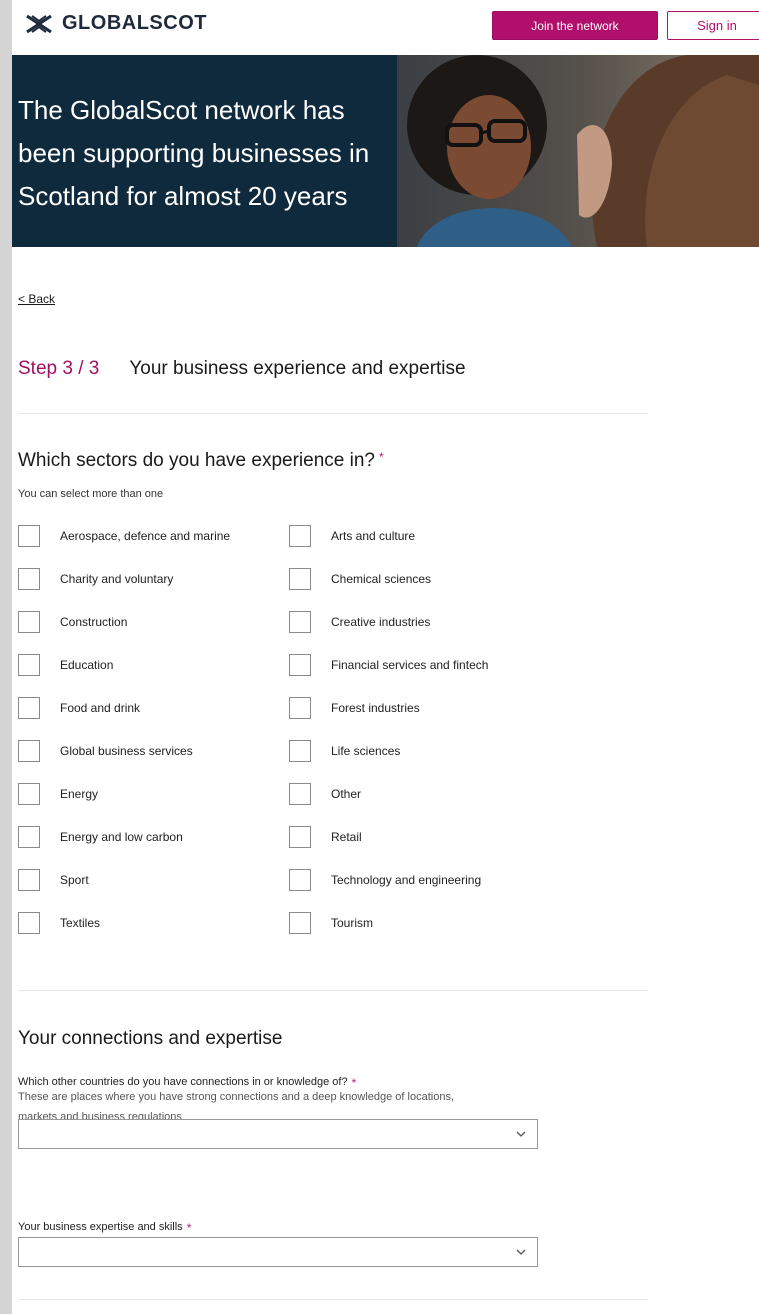  I want to click on hero-photo, so click(578, 151).